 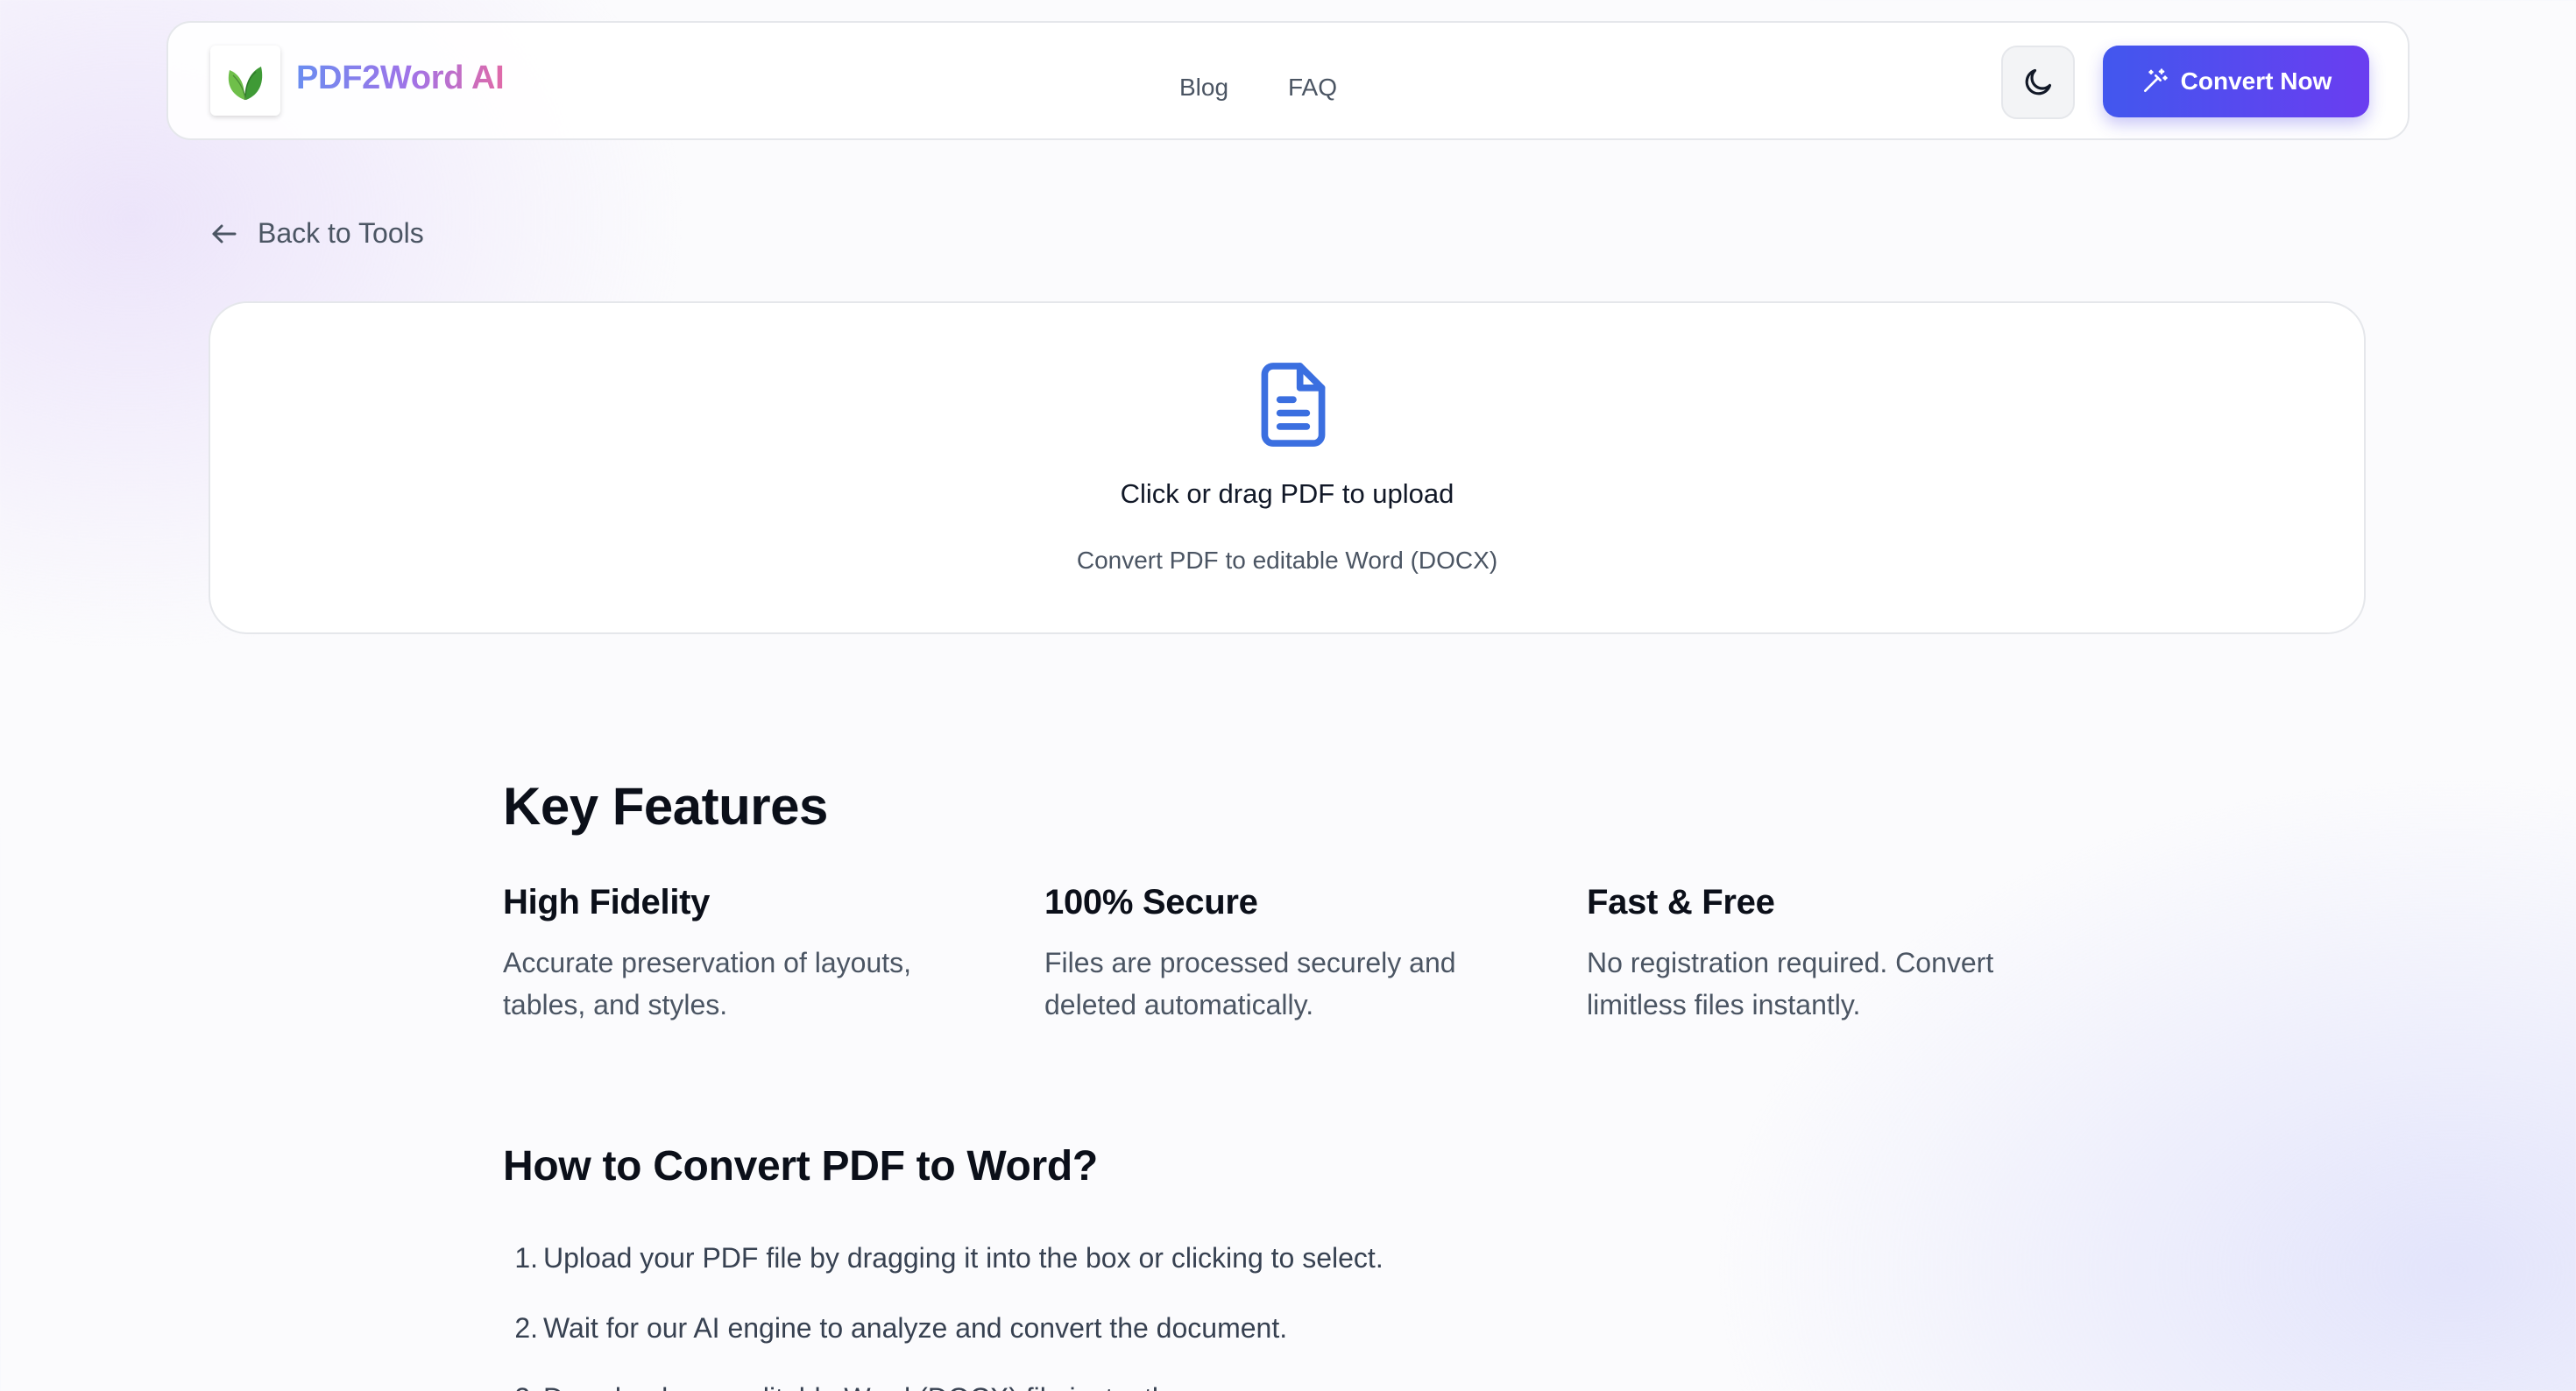 What do you see at coordinates (1724, 1004) in the screenshot?
I see `feature-desc-line: limitless files instantly.` at bounding box center [1724, 1004].